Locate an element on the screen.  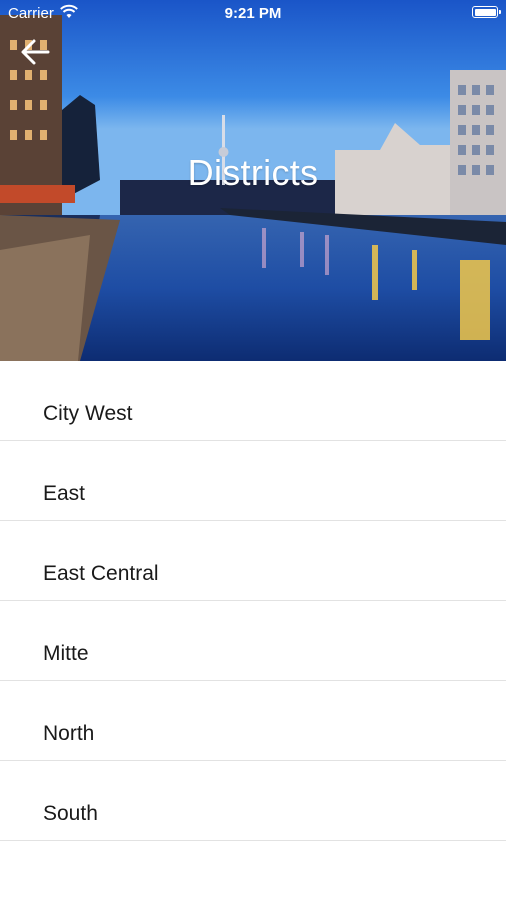
list-item-north: North is located at coordinates (253, 721).